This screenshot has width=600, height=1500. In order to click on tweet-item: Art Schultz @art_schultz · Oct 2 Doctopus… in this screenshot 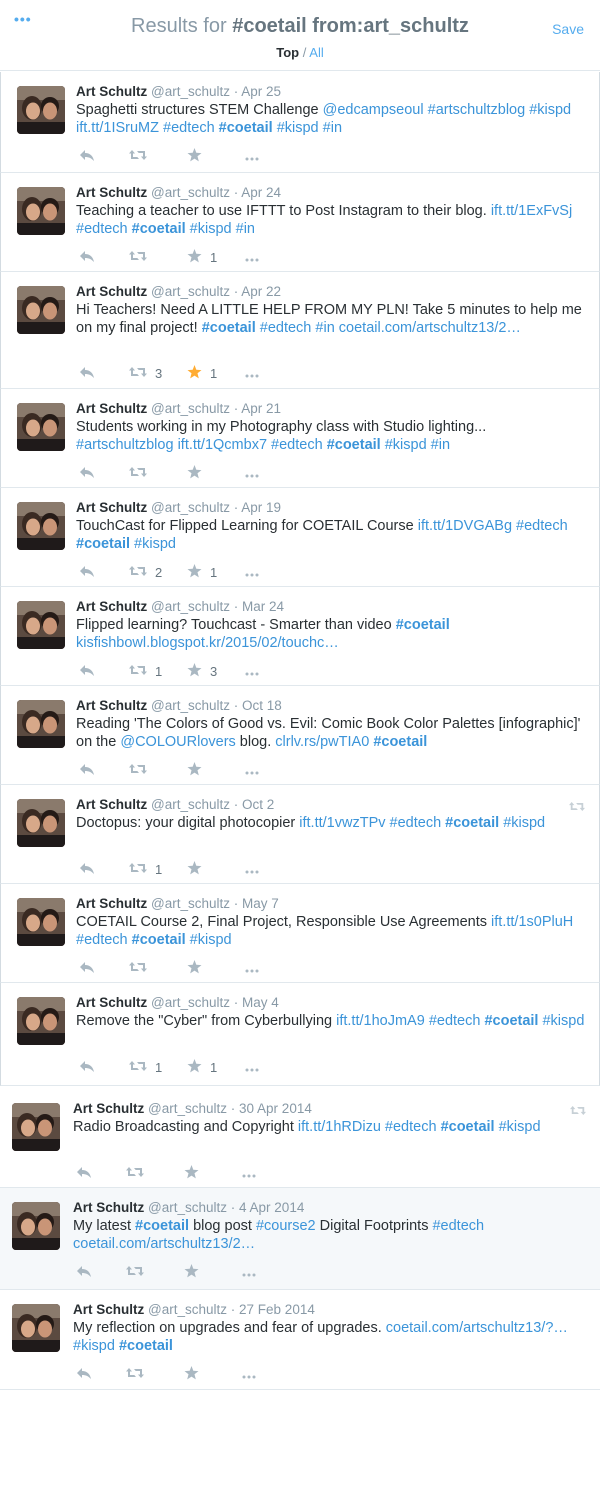, I will do `click(300, 834)`.